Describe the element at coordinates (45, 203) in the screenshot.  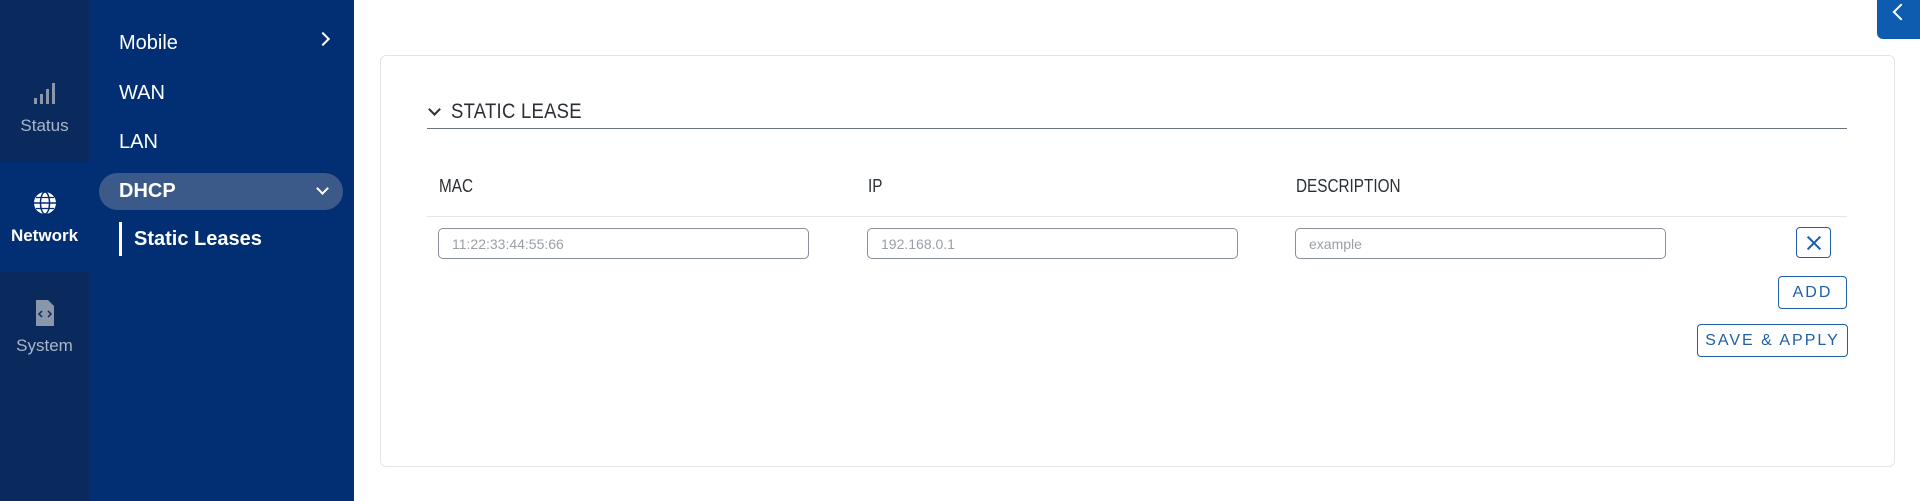
I see `globe-icon` at that location.